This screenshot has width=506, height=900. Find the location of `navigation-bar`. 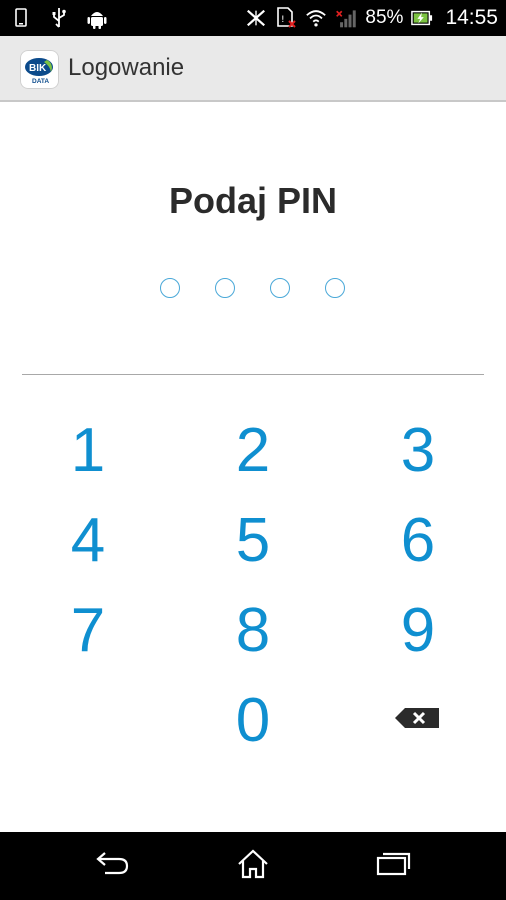

navigation-bar is located at coordinates (253, 866).